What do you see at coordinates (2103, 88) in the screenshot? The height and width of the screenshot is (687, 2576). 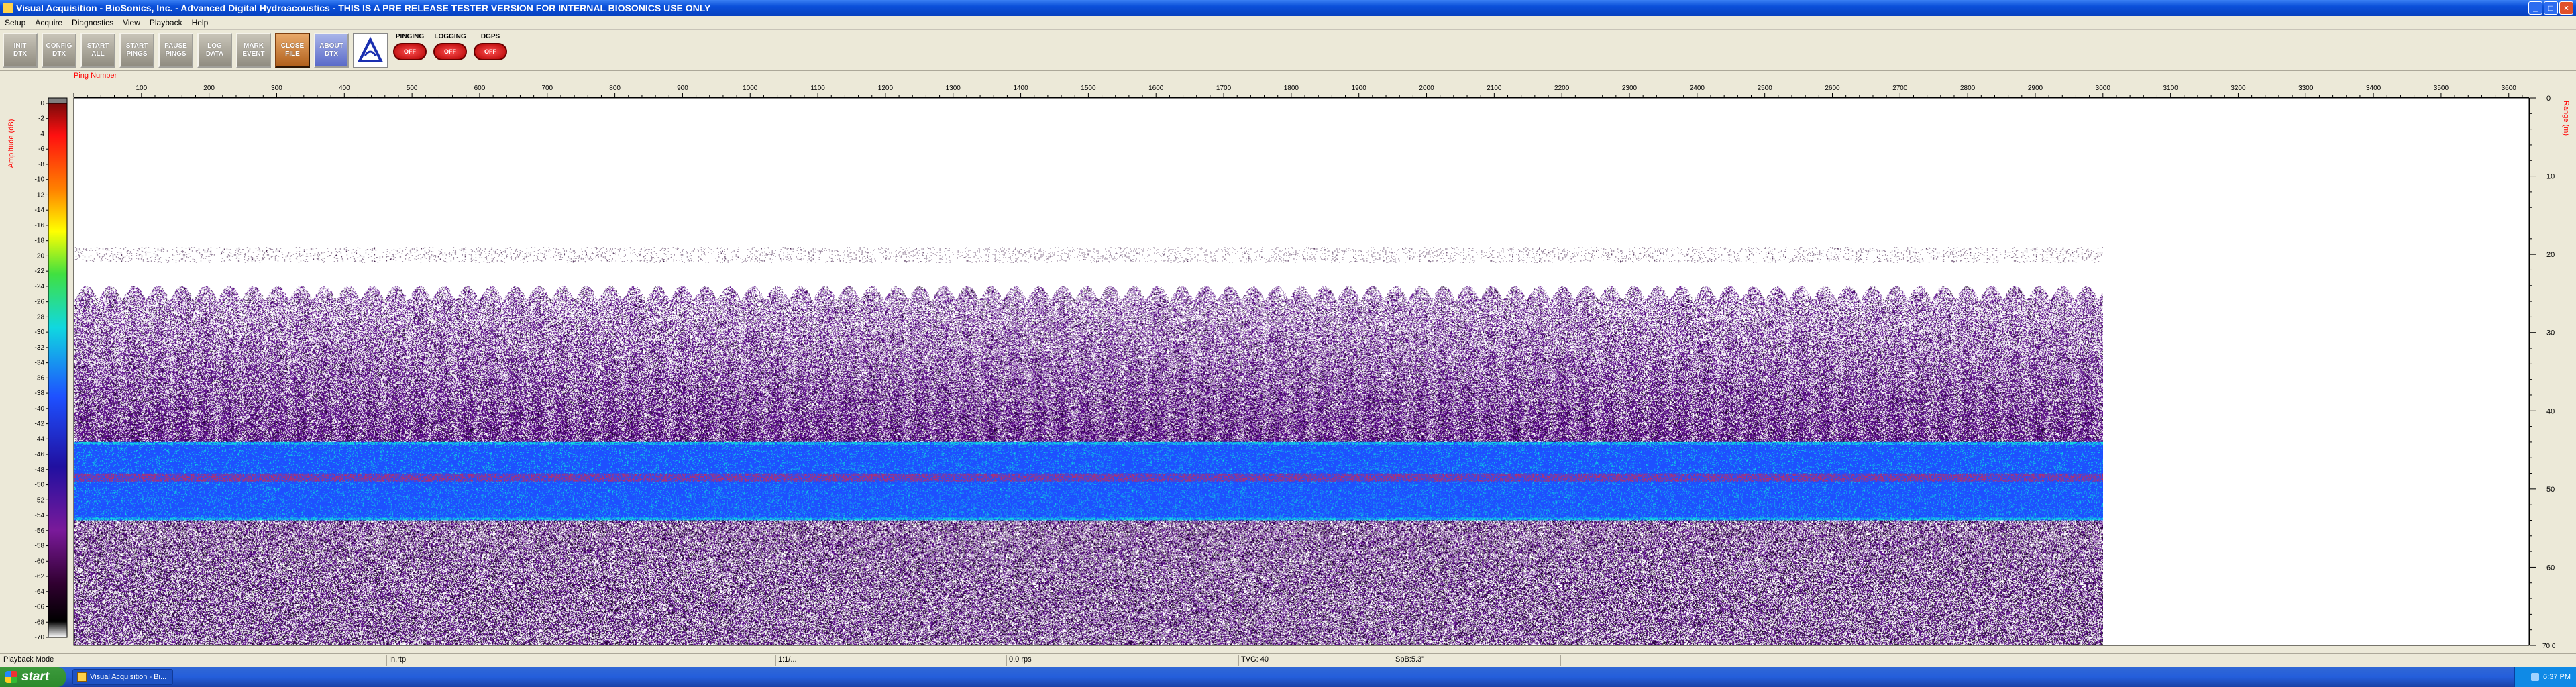 I see `ping-tick-label: 3000` at bounding box center [2103, 88].